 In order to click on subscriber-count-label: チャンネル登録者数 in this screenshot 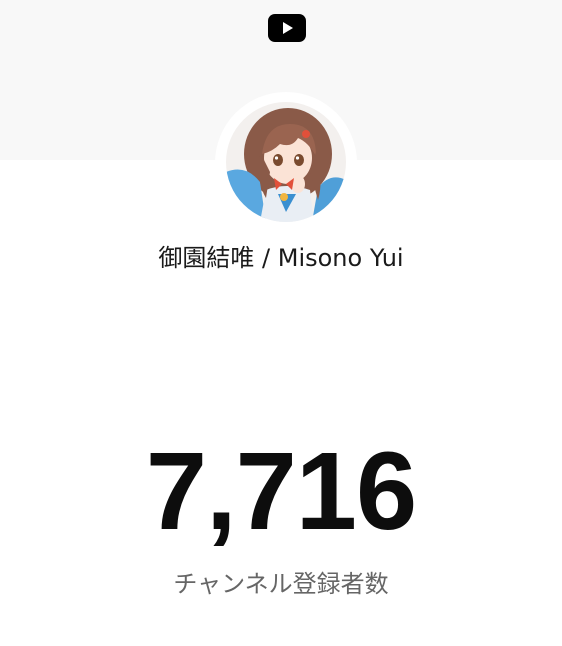, I will do `click(281, 584)`.